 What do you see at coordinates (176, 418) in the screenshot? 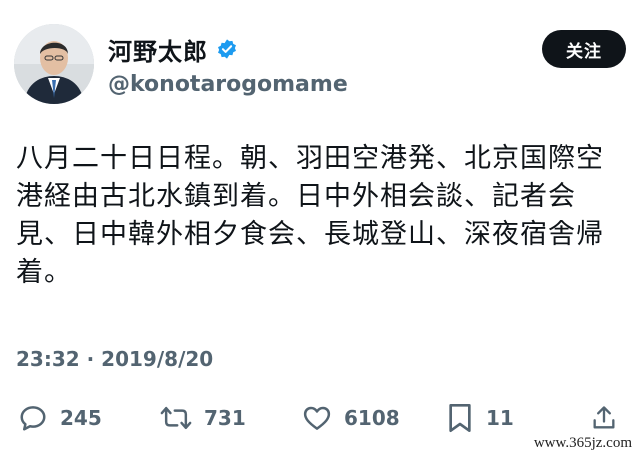
I see `retweet-icon` at bounding box center [176, 418].